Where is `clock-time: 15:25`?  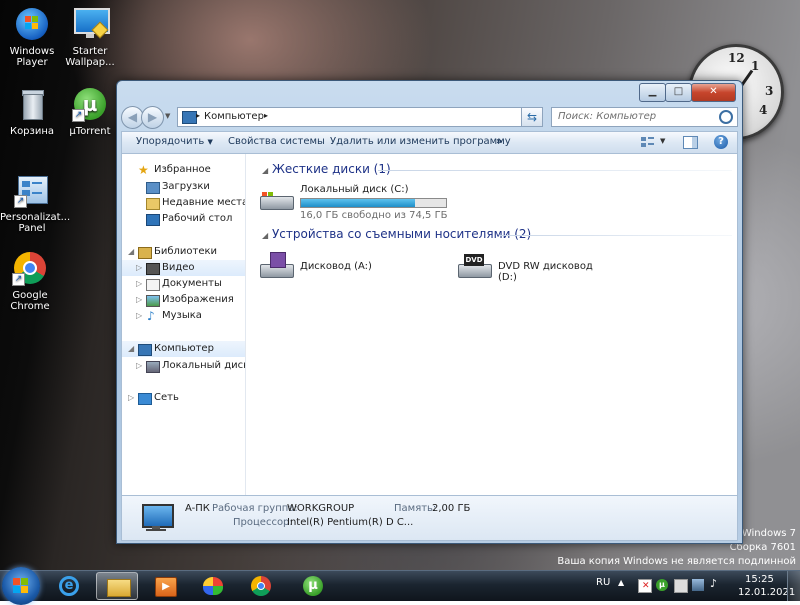
clock-time: 15:25 is located at coordinates (759, 579).